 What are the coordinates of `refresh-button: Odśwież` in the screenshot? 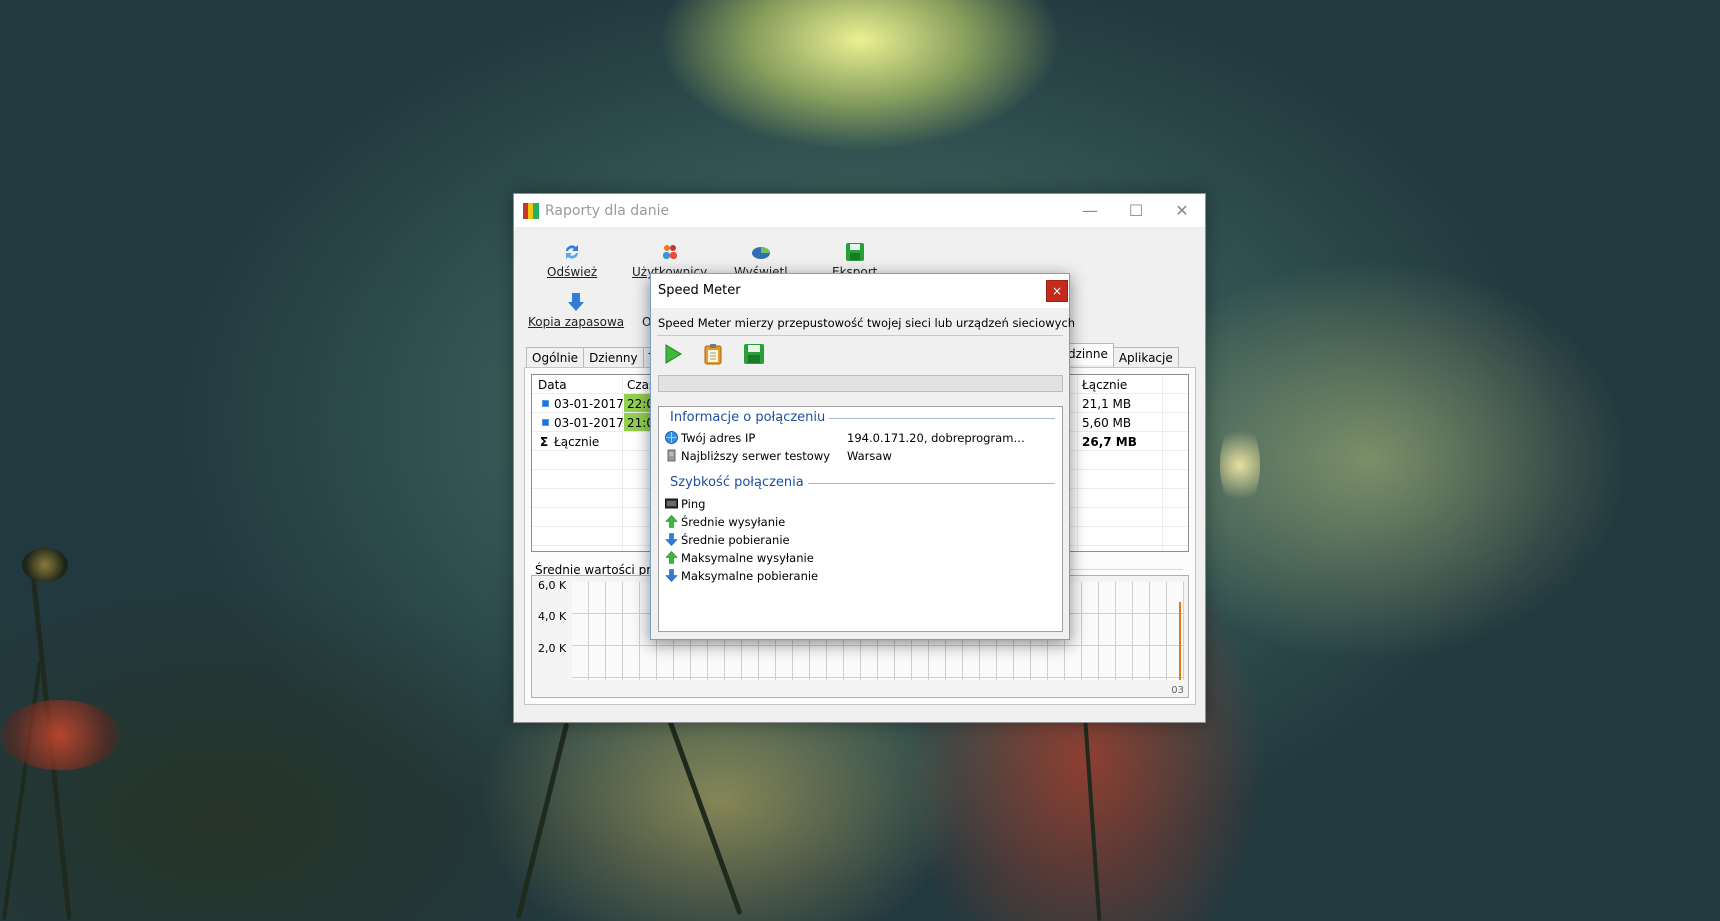 It's located at (572, 260).